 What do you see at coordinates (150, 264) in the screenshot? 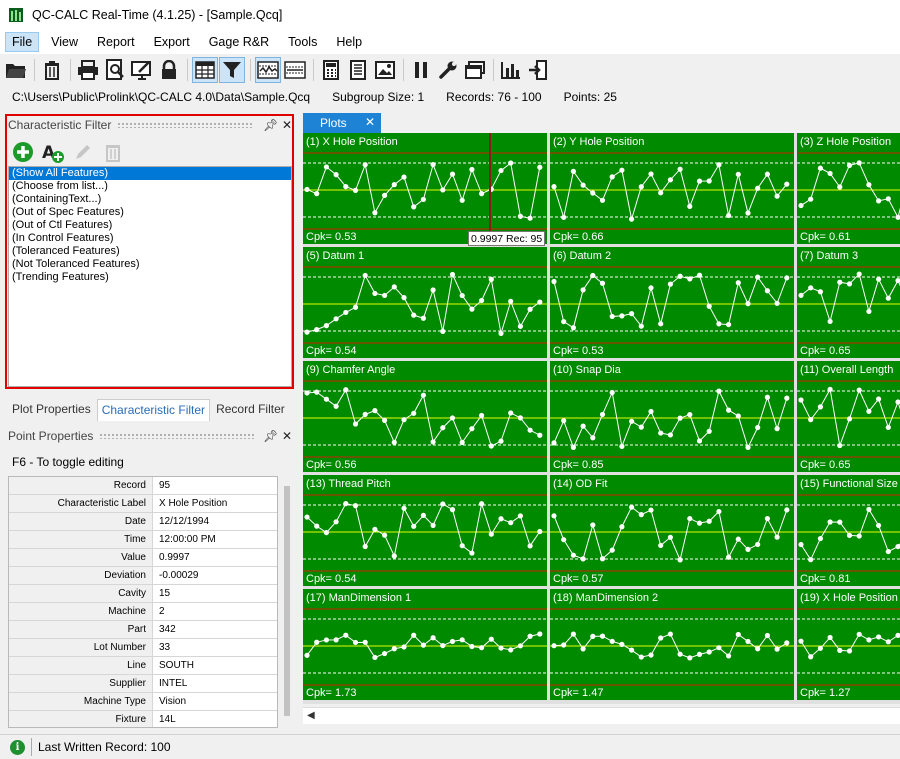
I see `filter-item-not-toleranced: (Not Toleranced Features)` at bounding box center [150, 264].